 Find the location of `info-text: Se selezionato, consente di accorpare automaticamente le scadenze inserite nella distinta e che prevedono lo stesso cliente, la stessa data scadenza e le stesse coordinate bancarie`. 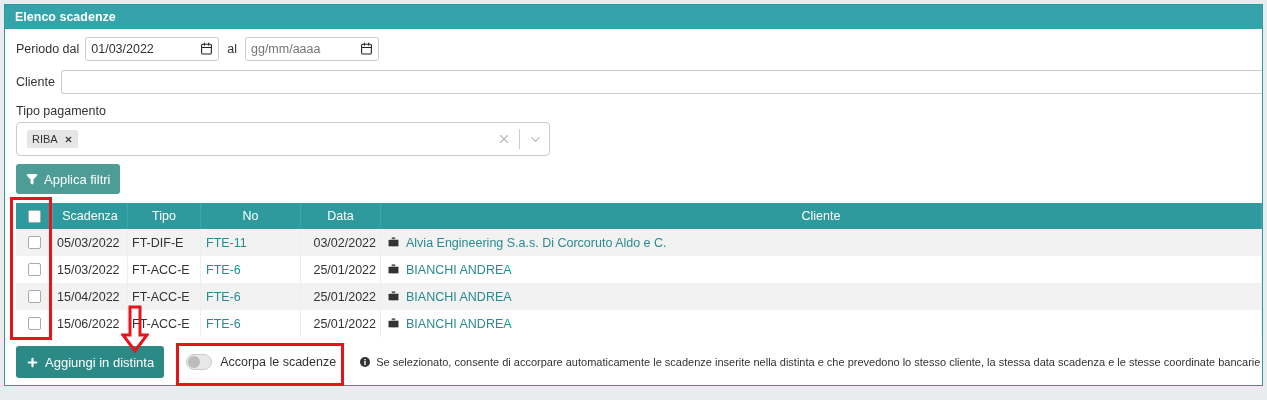

info-text: Se selezionato, consente di accorpare automaticamente le scadenze inserite nella distinta e che prevedono lo stesso cliente, la stessa data scadenza e le stesse coordinate bancarie is located at coordinates (818, 362).